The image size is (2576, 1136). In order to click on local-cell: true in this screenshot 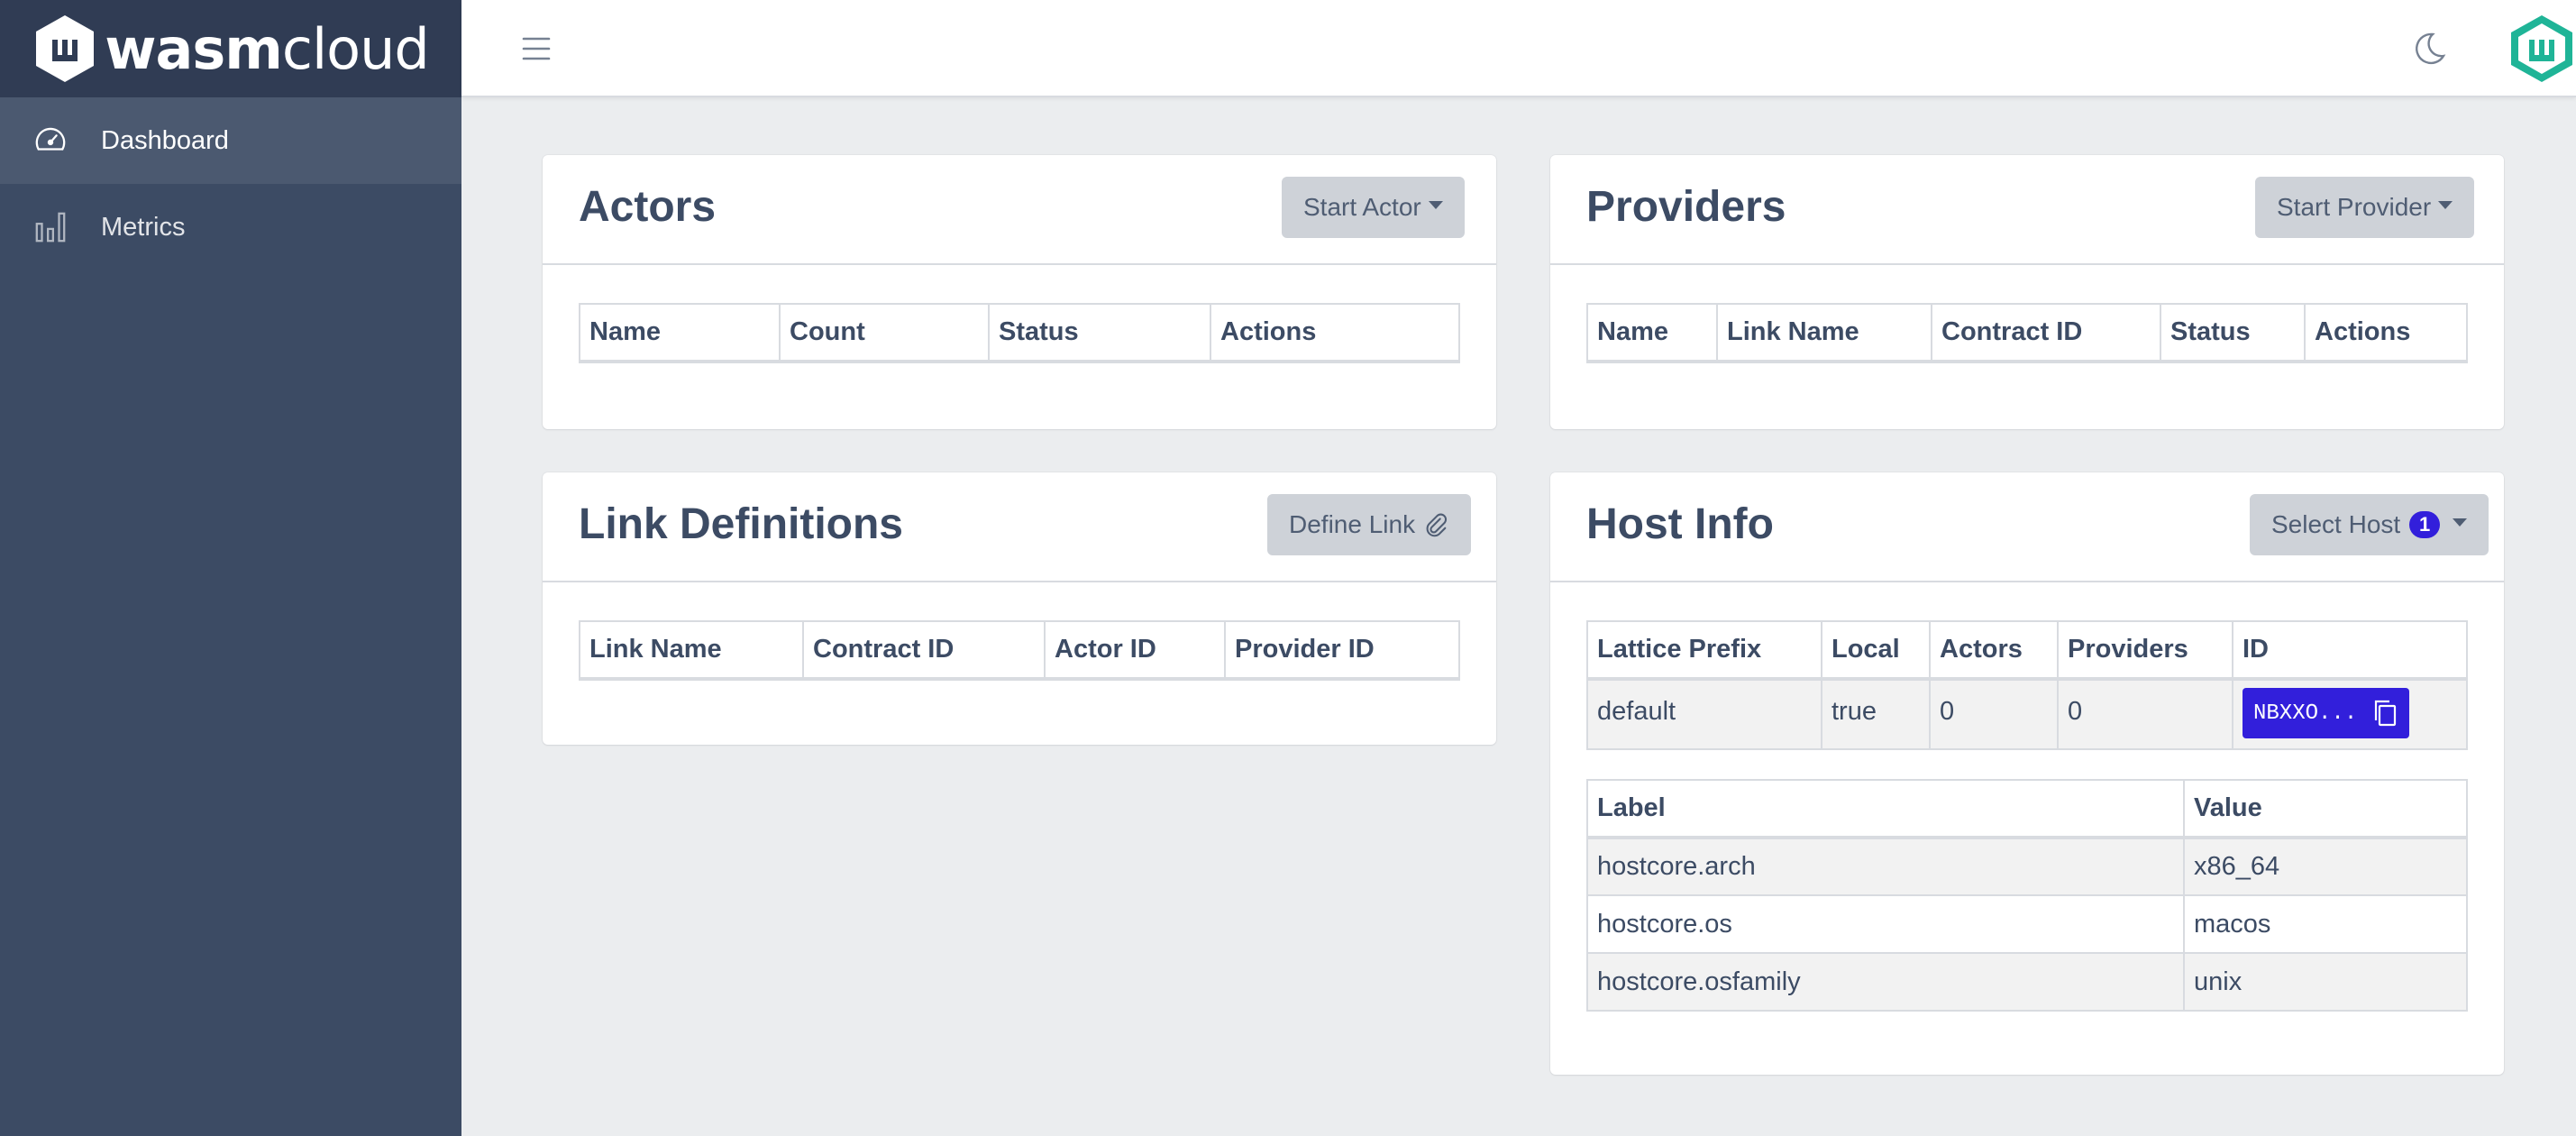, I will do `click(1876, 714)`.